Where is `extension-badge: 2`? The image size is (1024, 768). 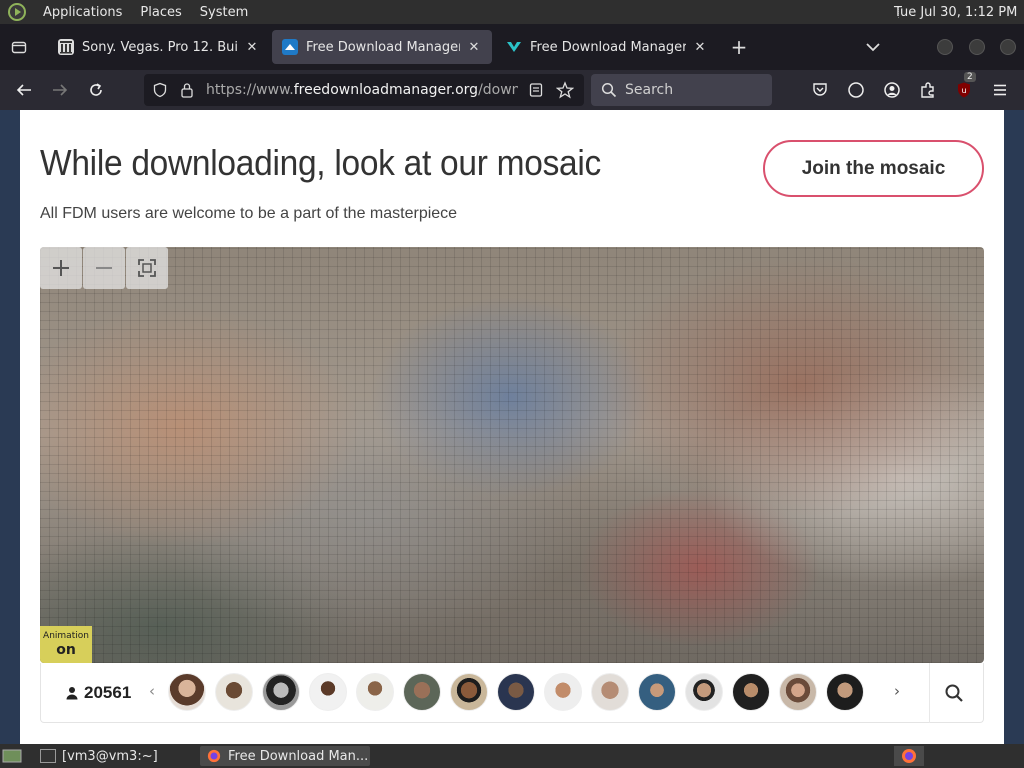
extension-badge: 2 is located at coordinates (970, 77).